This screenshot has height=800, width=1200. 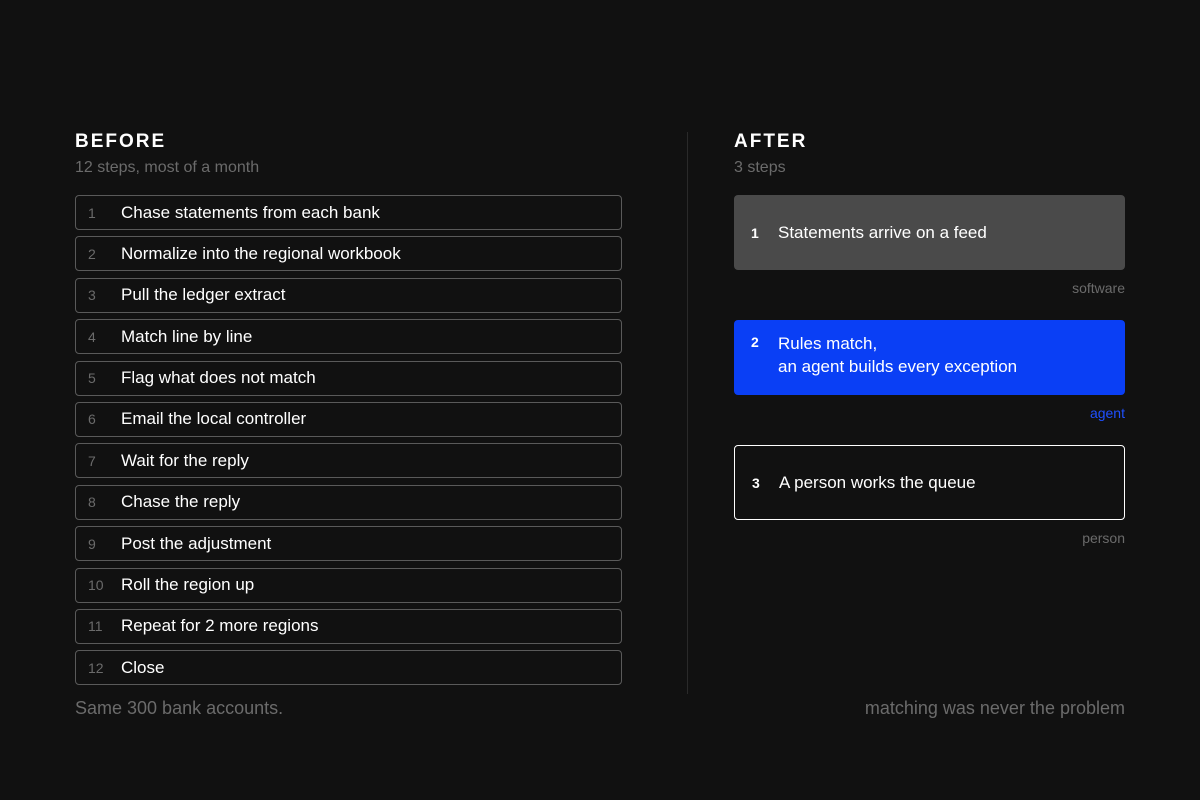 What do you see at coordinates (203, 295) in the screenshot?
I see `step-text: Pull the ledger extract` at bounding box center [203, 295].